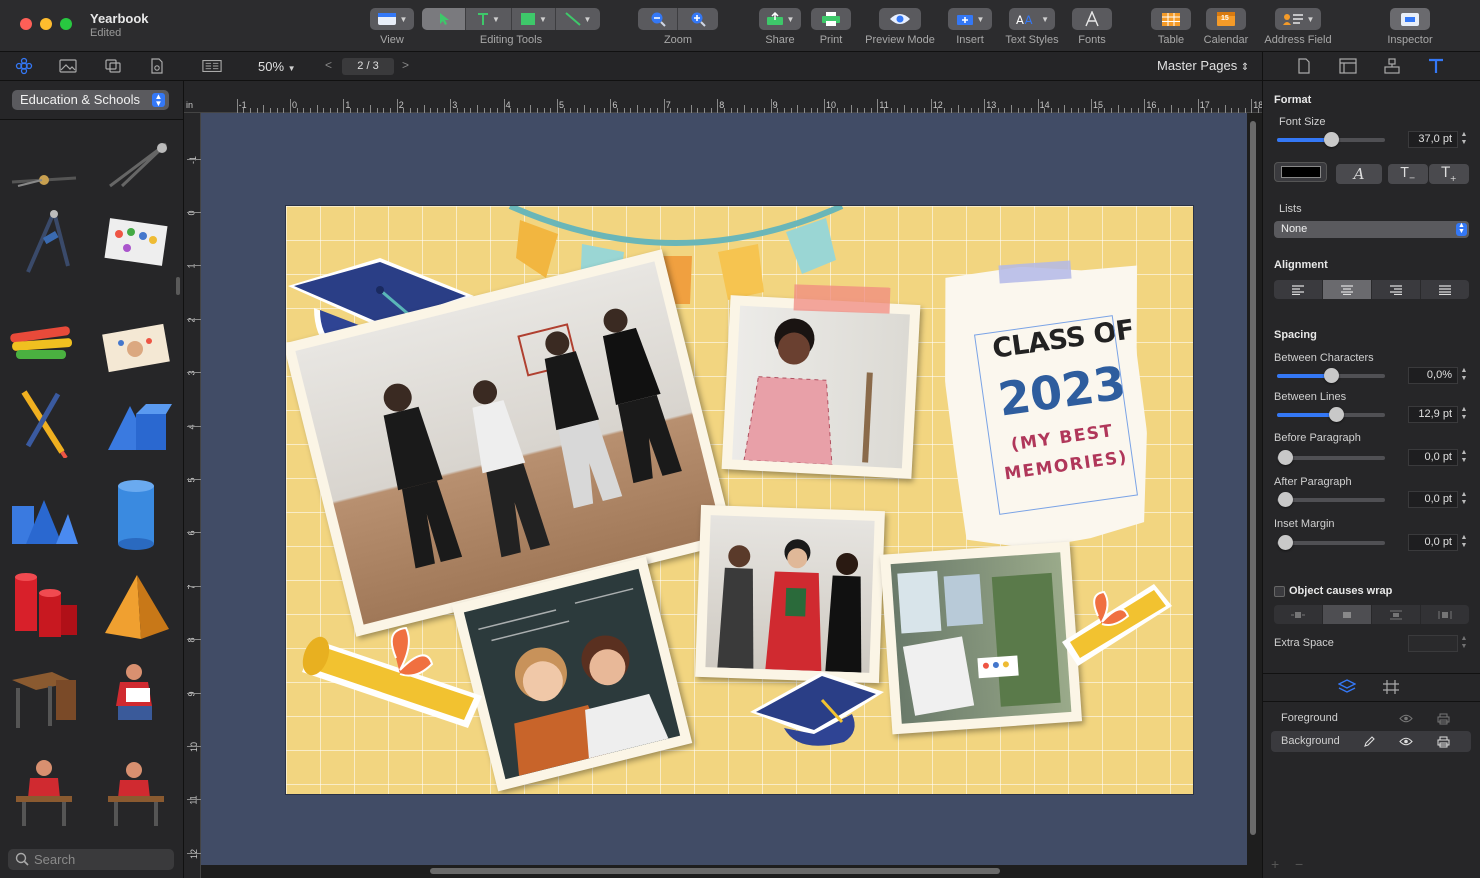  I want to click on text-tool-button: ▼, so click(489, 19).